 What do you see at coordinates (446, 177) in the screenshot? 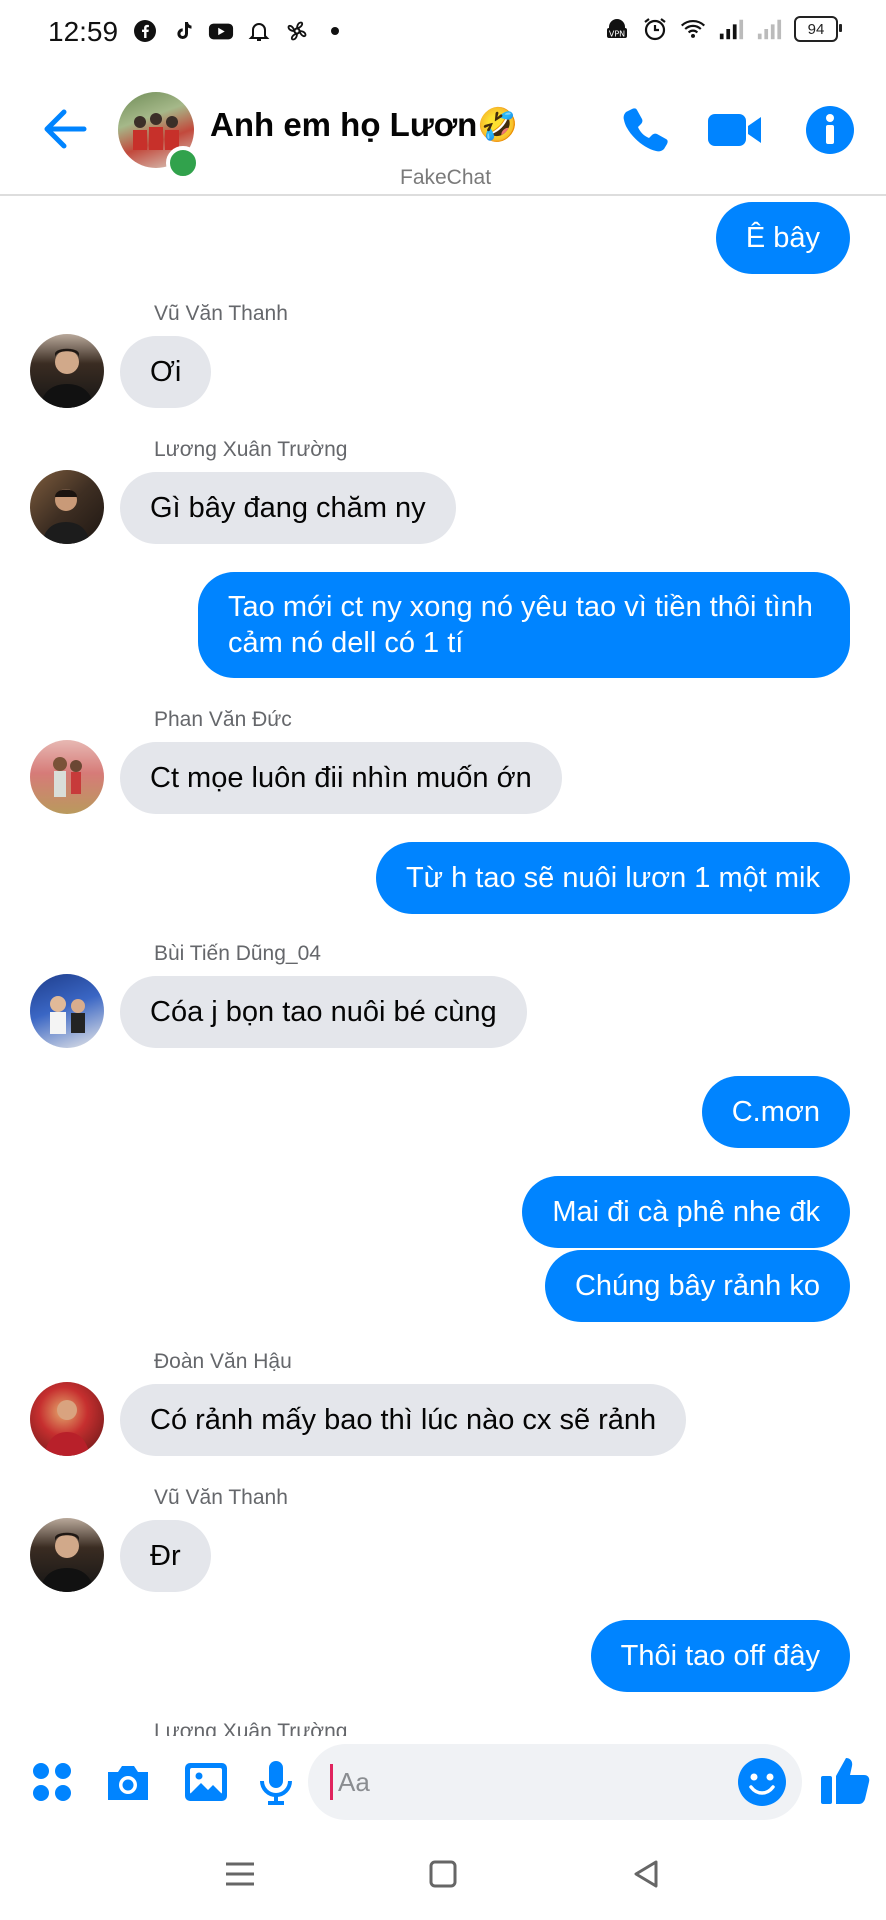
I see `watermark-label: FakeChat` at bounding box center [446, 177].